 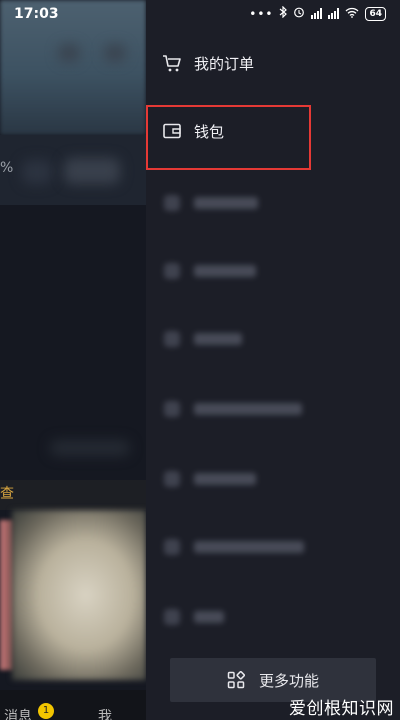 What do you see at coordinates (288, 680) in the screenshot?
I see `more-features-label: 更多功能` at bounding box center [288, 680].